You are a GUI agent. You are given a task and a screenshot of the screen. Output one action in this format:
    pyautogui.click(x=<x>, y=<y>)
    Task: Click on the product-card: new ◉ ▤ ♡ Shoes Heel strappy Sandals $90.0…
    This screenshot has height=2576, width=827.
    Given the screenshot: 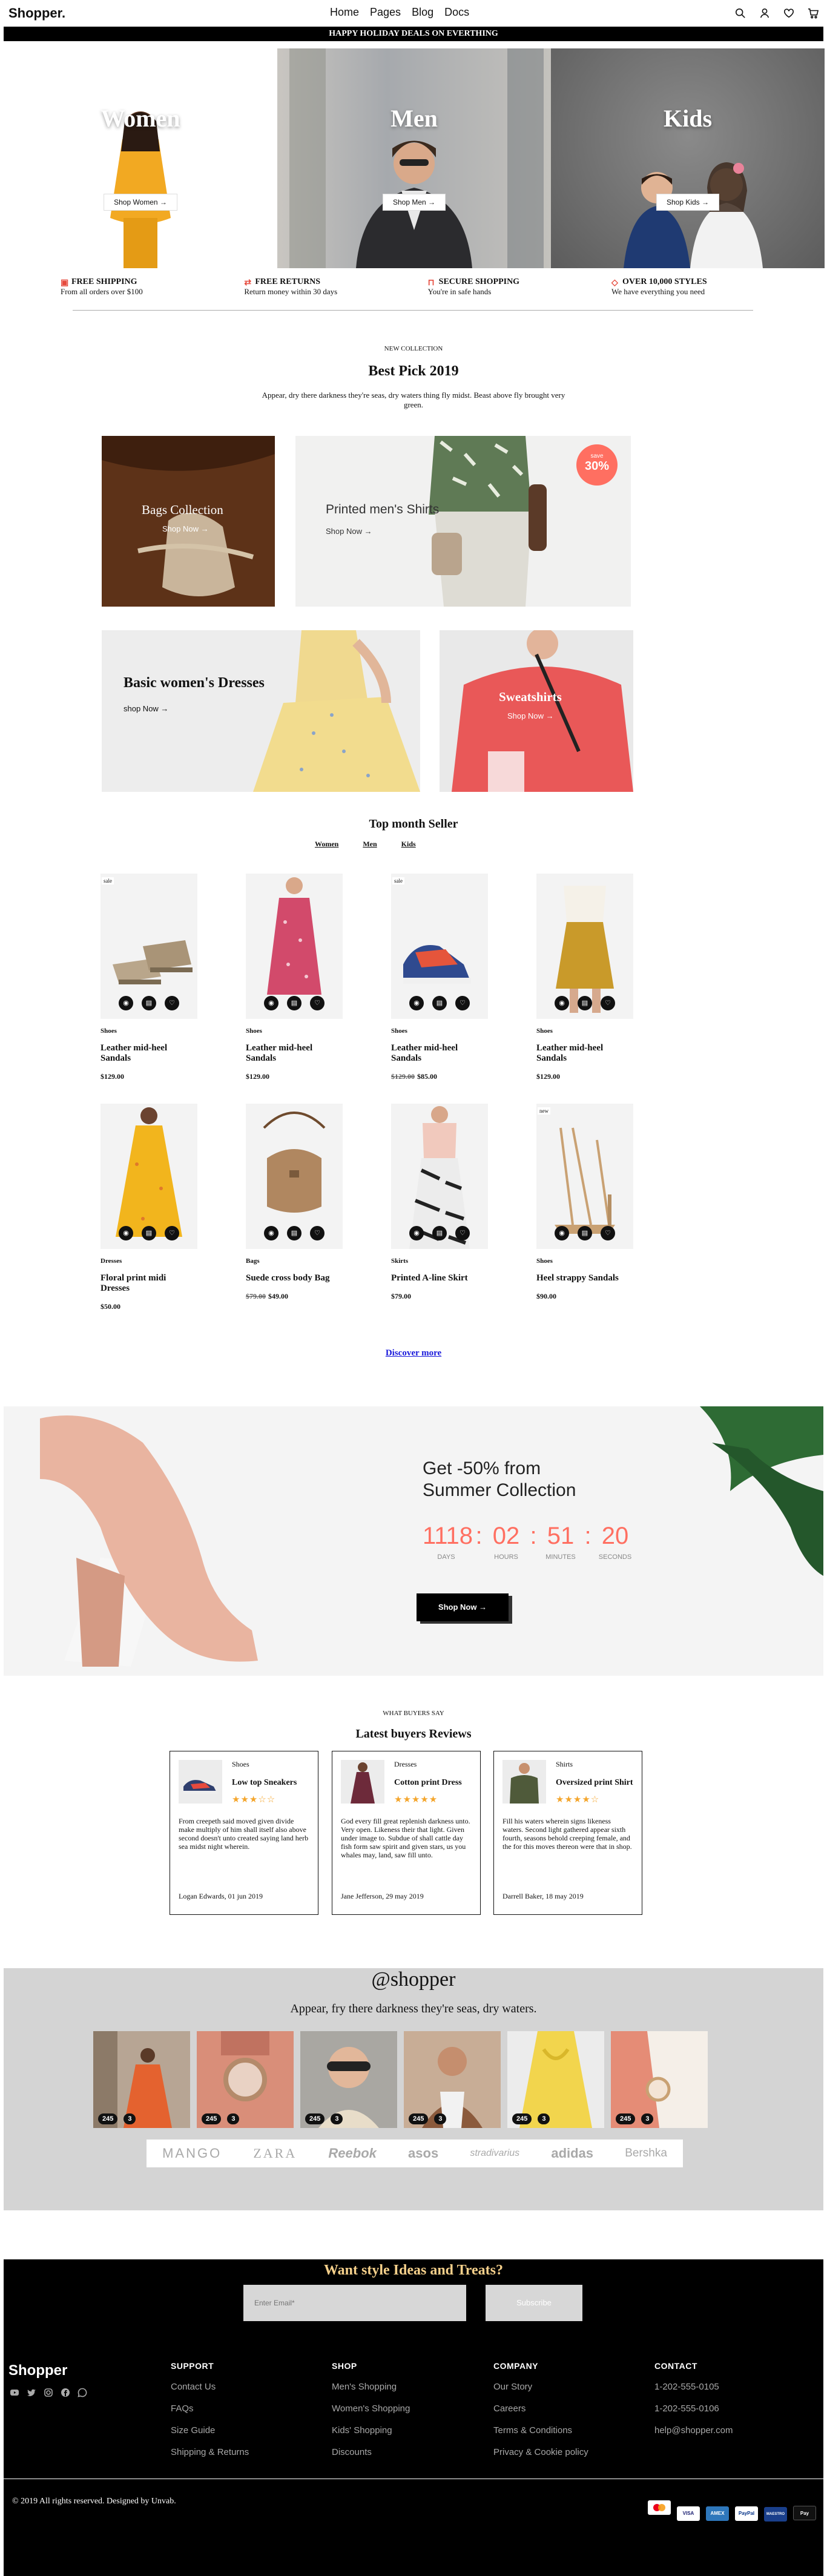 What is the action you would take?
    pyautogui.click(x=584, y=1202)
    